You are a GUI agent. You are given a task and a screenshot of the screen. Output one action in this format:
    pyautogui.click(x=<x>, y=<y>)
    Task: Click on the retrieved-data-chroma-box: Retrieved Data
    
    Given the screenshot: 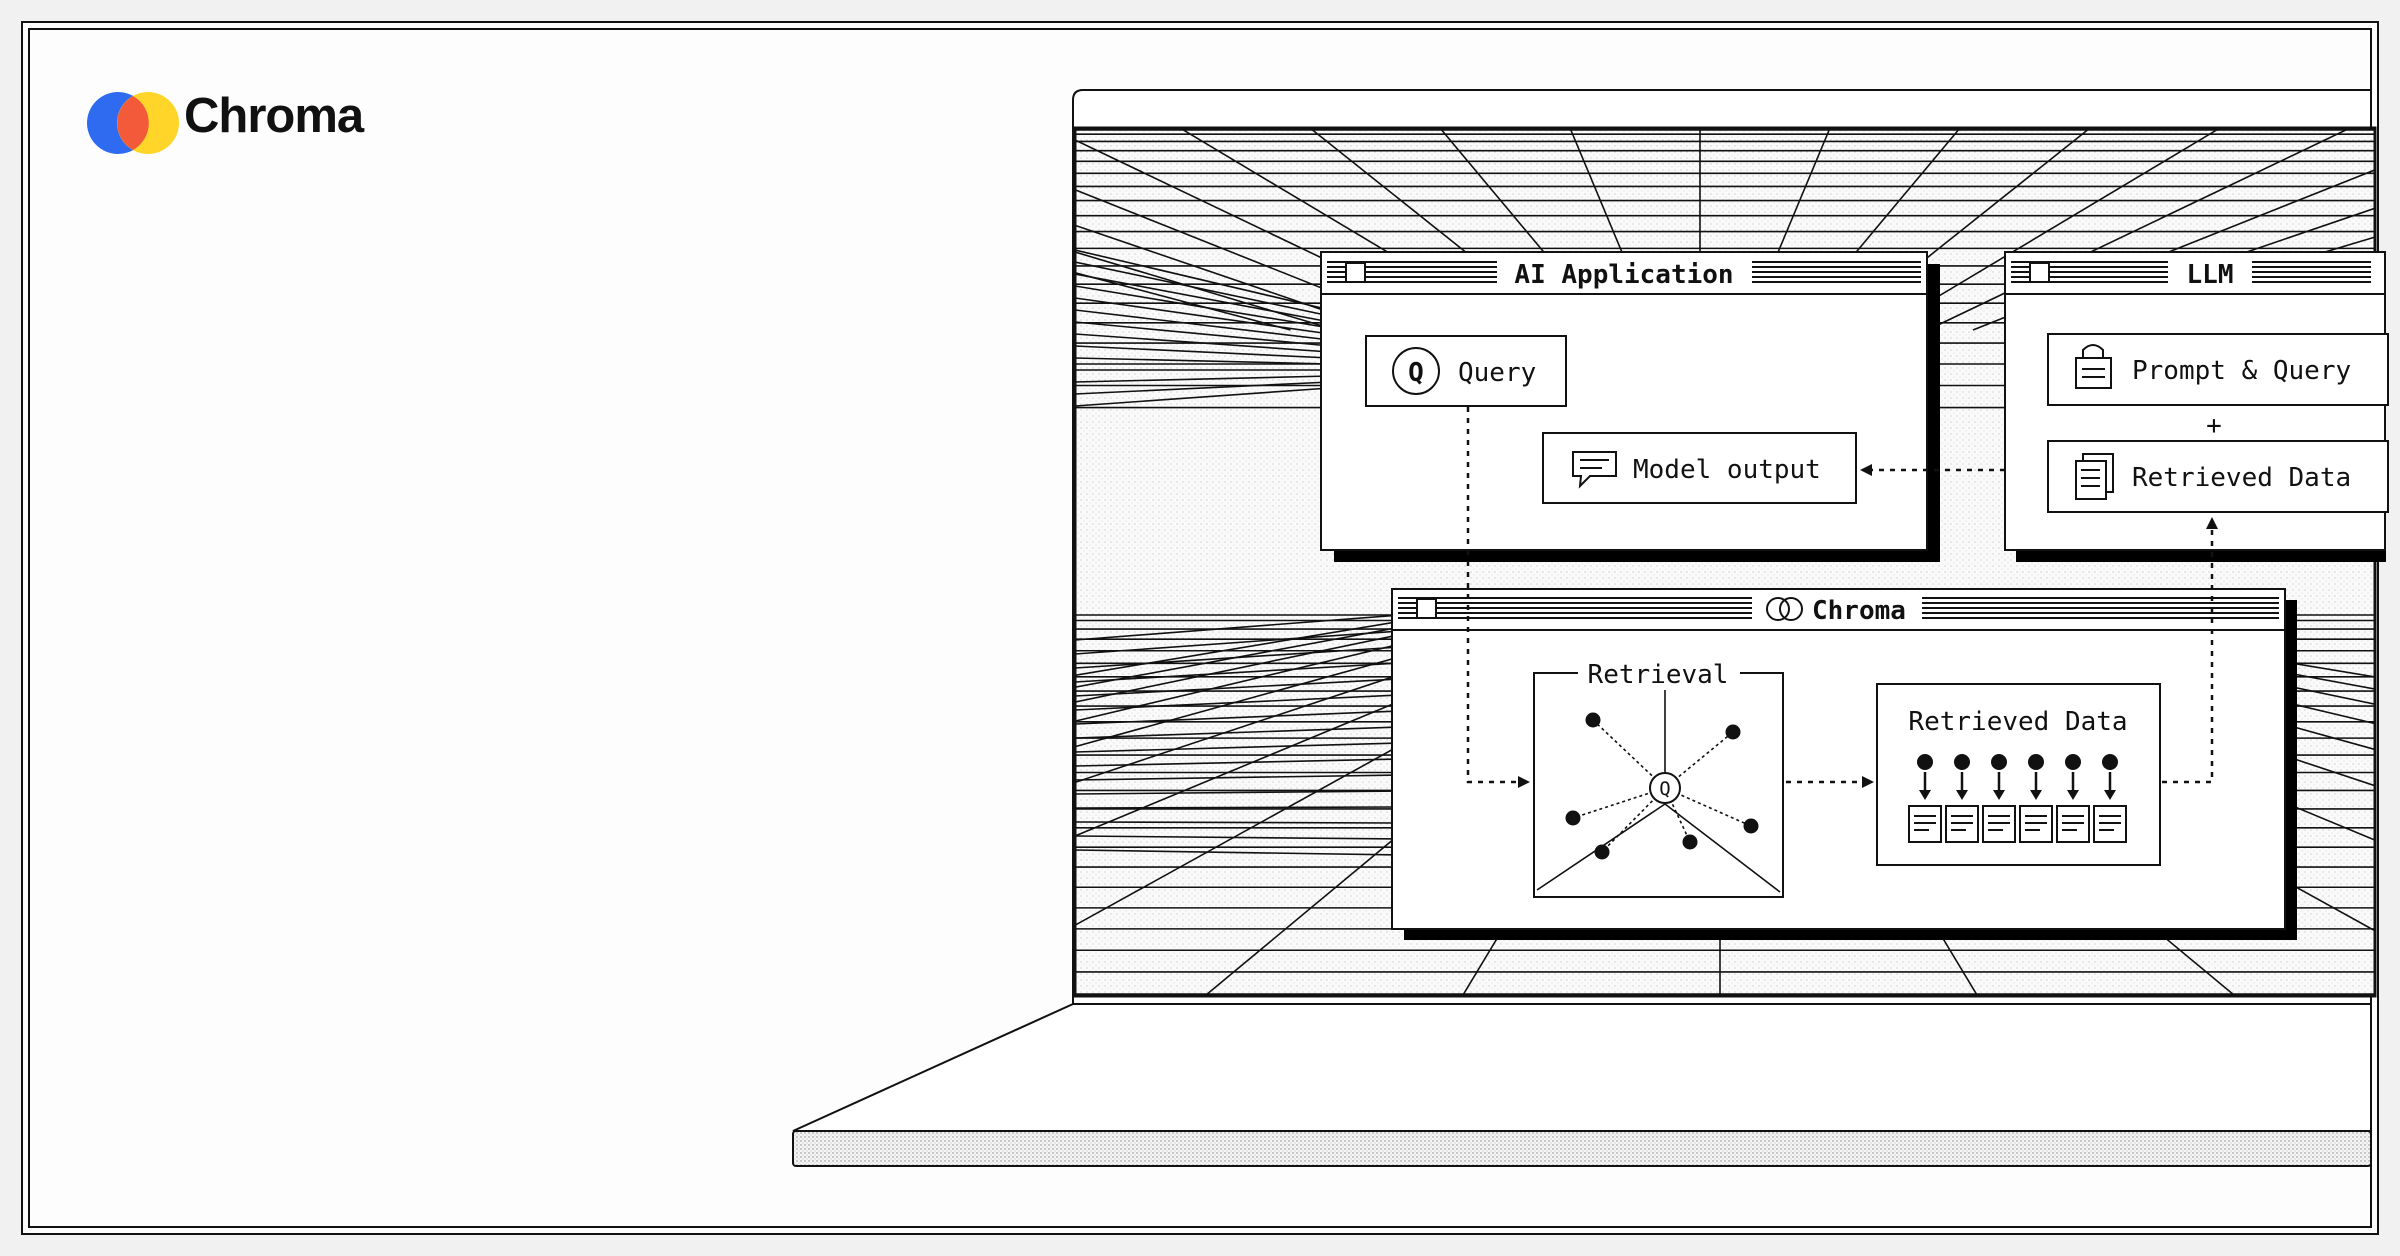 What is the action you would take?
    pyautogui.click(x=2018, y=774)
    